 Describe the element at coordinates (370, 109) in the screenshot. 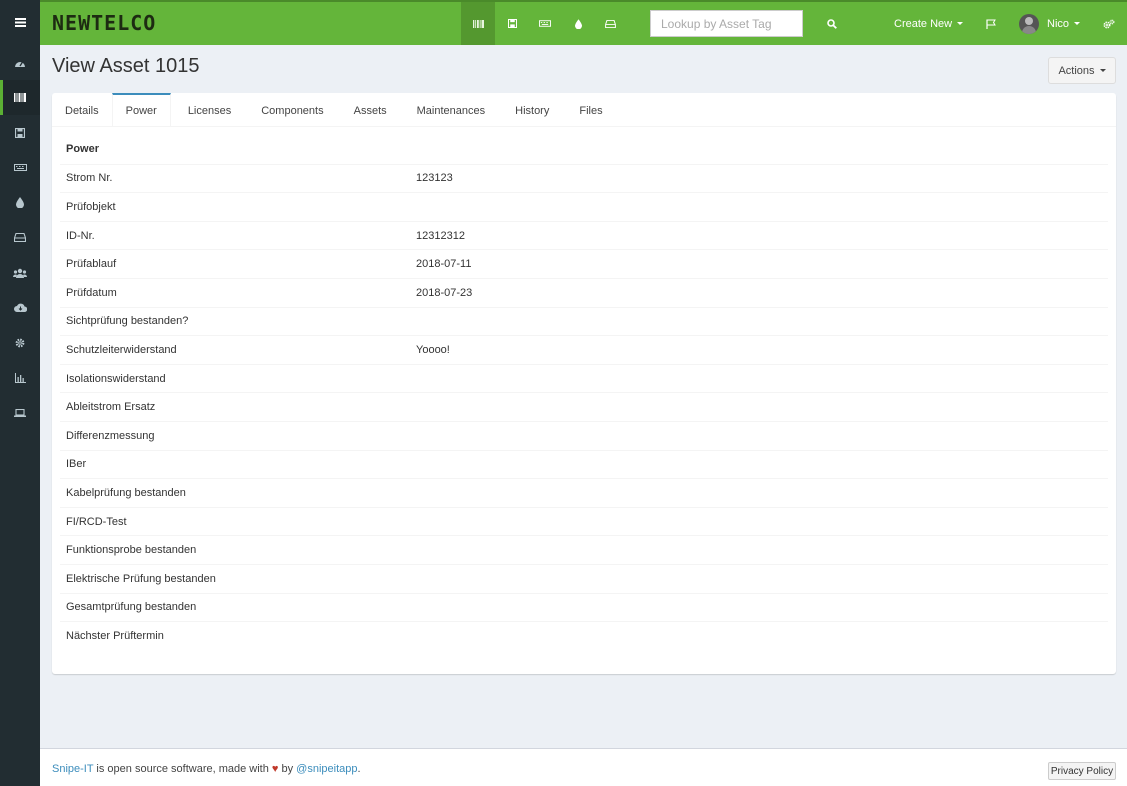

I see `tab-assets: Assets` at that location.